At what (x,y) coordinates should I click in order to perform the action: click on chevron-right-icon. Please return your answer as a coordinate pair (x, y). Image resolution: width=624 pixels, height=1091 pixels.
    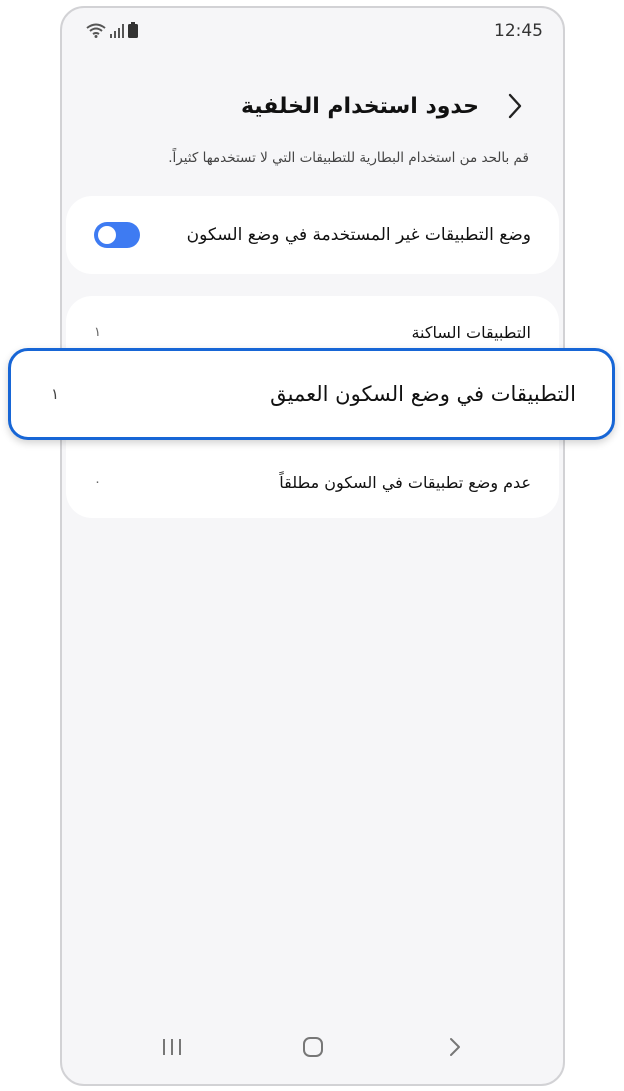
    Looking at the image, I should click on (515, 106).